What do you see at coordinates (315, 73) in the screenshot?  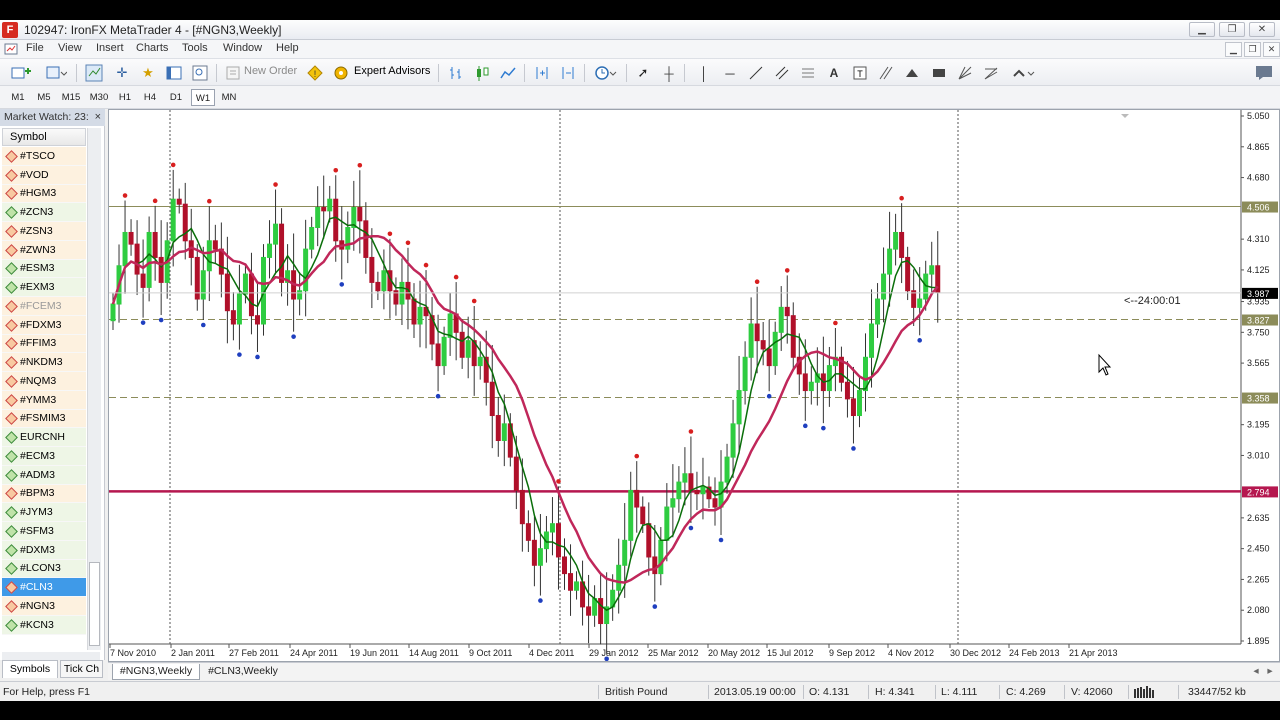 I see `metaeditor-icon: !` at bounding box center [315, 73].